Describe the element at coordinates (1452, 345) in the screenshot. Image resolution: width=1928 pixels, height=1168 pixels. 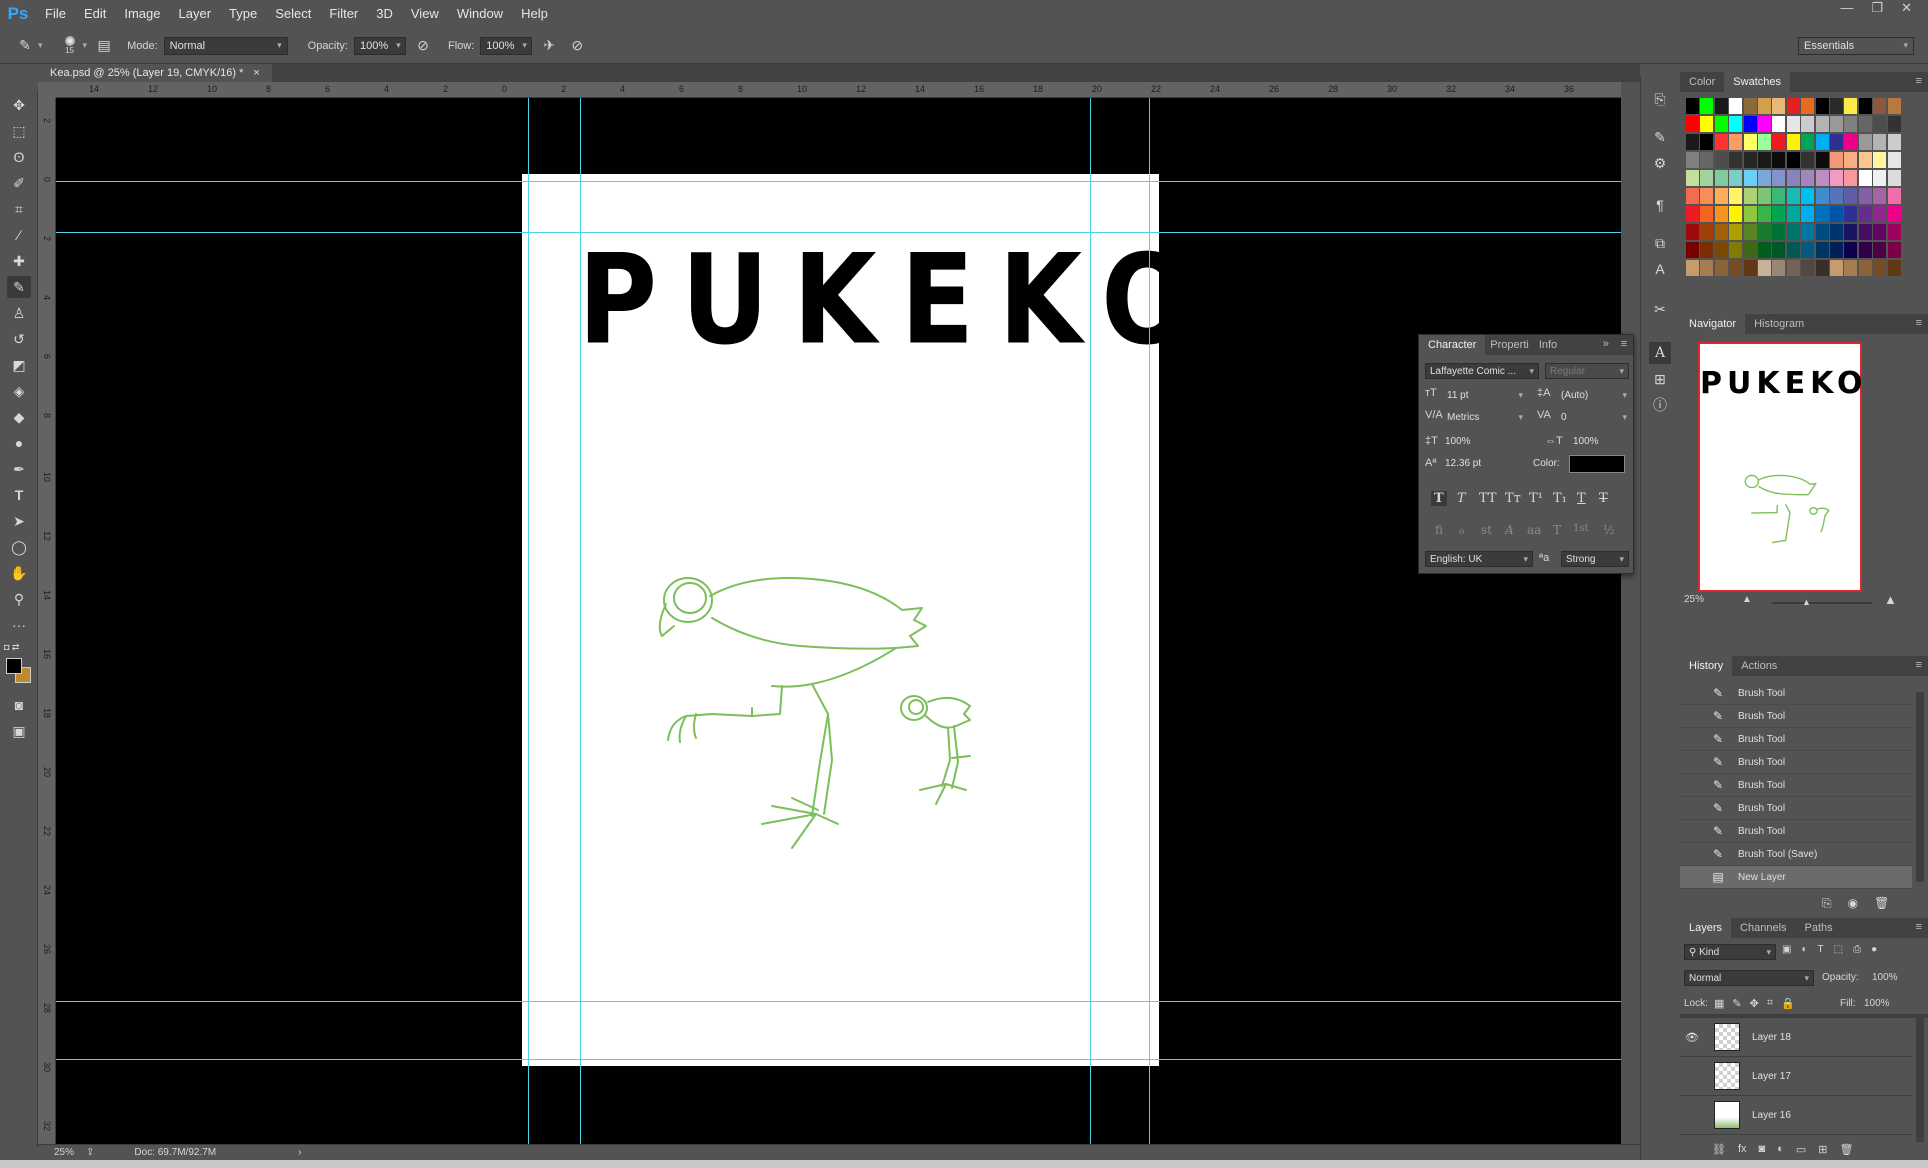
I see `tab-character: Character` at that location.